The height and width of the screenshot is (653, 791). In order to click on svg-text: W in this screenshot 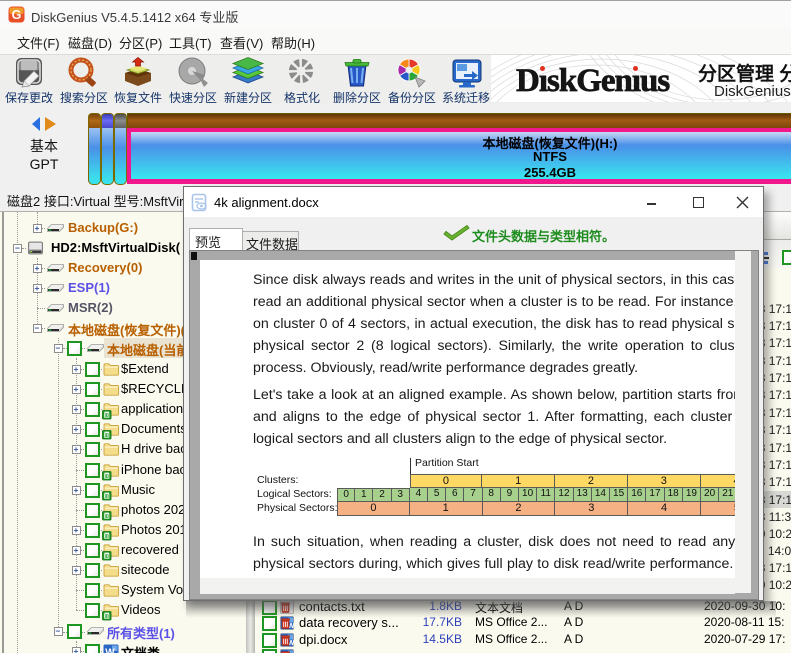, I will do `click(110, 650)`.